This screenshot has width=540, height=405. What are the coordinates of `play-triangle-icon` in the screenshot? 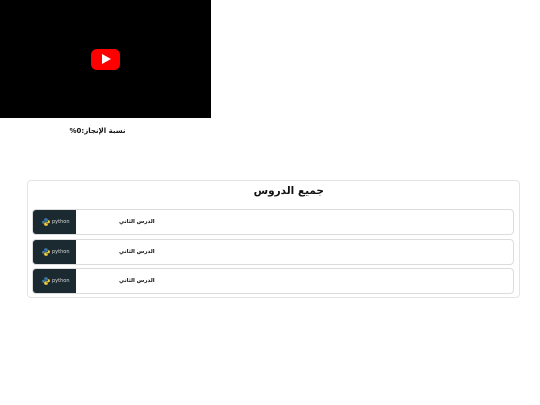 It's located at (106, 59).